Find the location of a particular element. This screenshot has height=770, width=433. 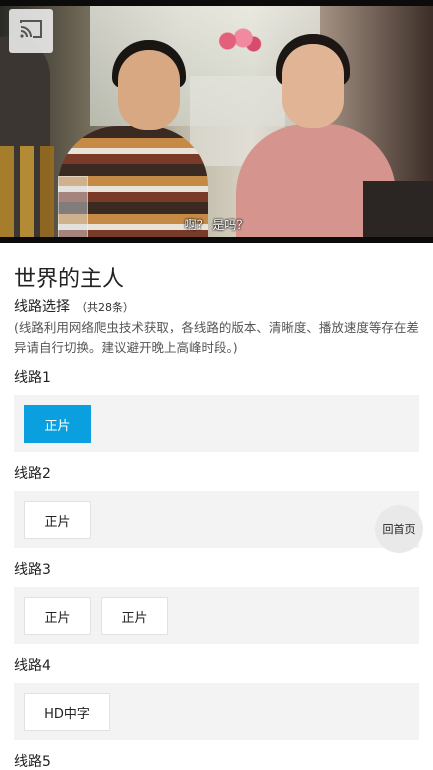

route-group-3: 正片 正片 is located at coordinates (216, 615).